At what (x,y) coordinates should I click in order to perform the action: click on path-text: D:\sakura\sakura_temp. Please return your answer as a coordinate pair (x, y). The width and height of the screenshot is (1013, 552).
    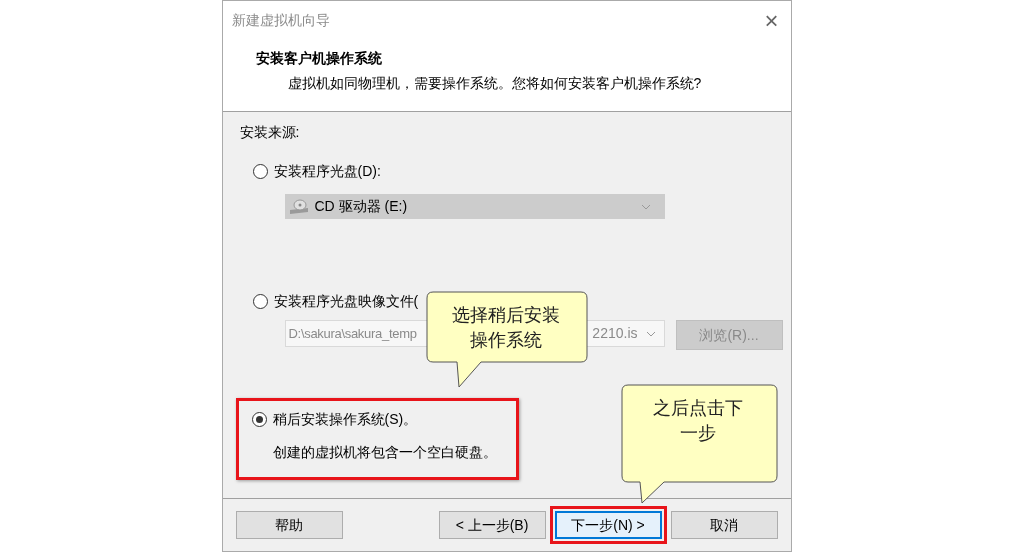
    Looking at the image, I should click on (352, 333).